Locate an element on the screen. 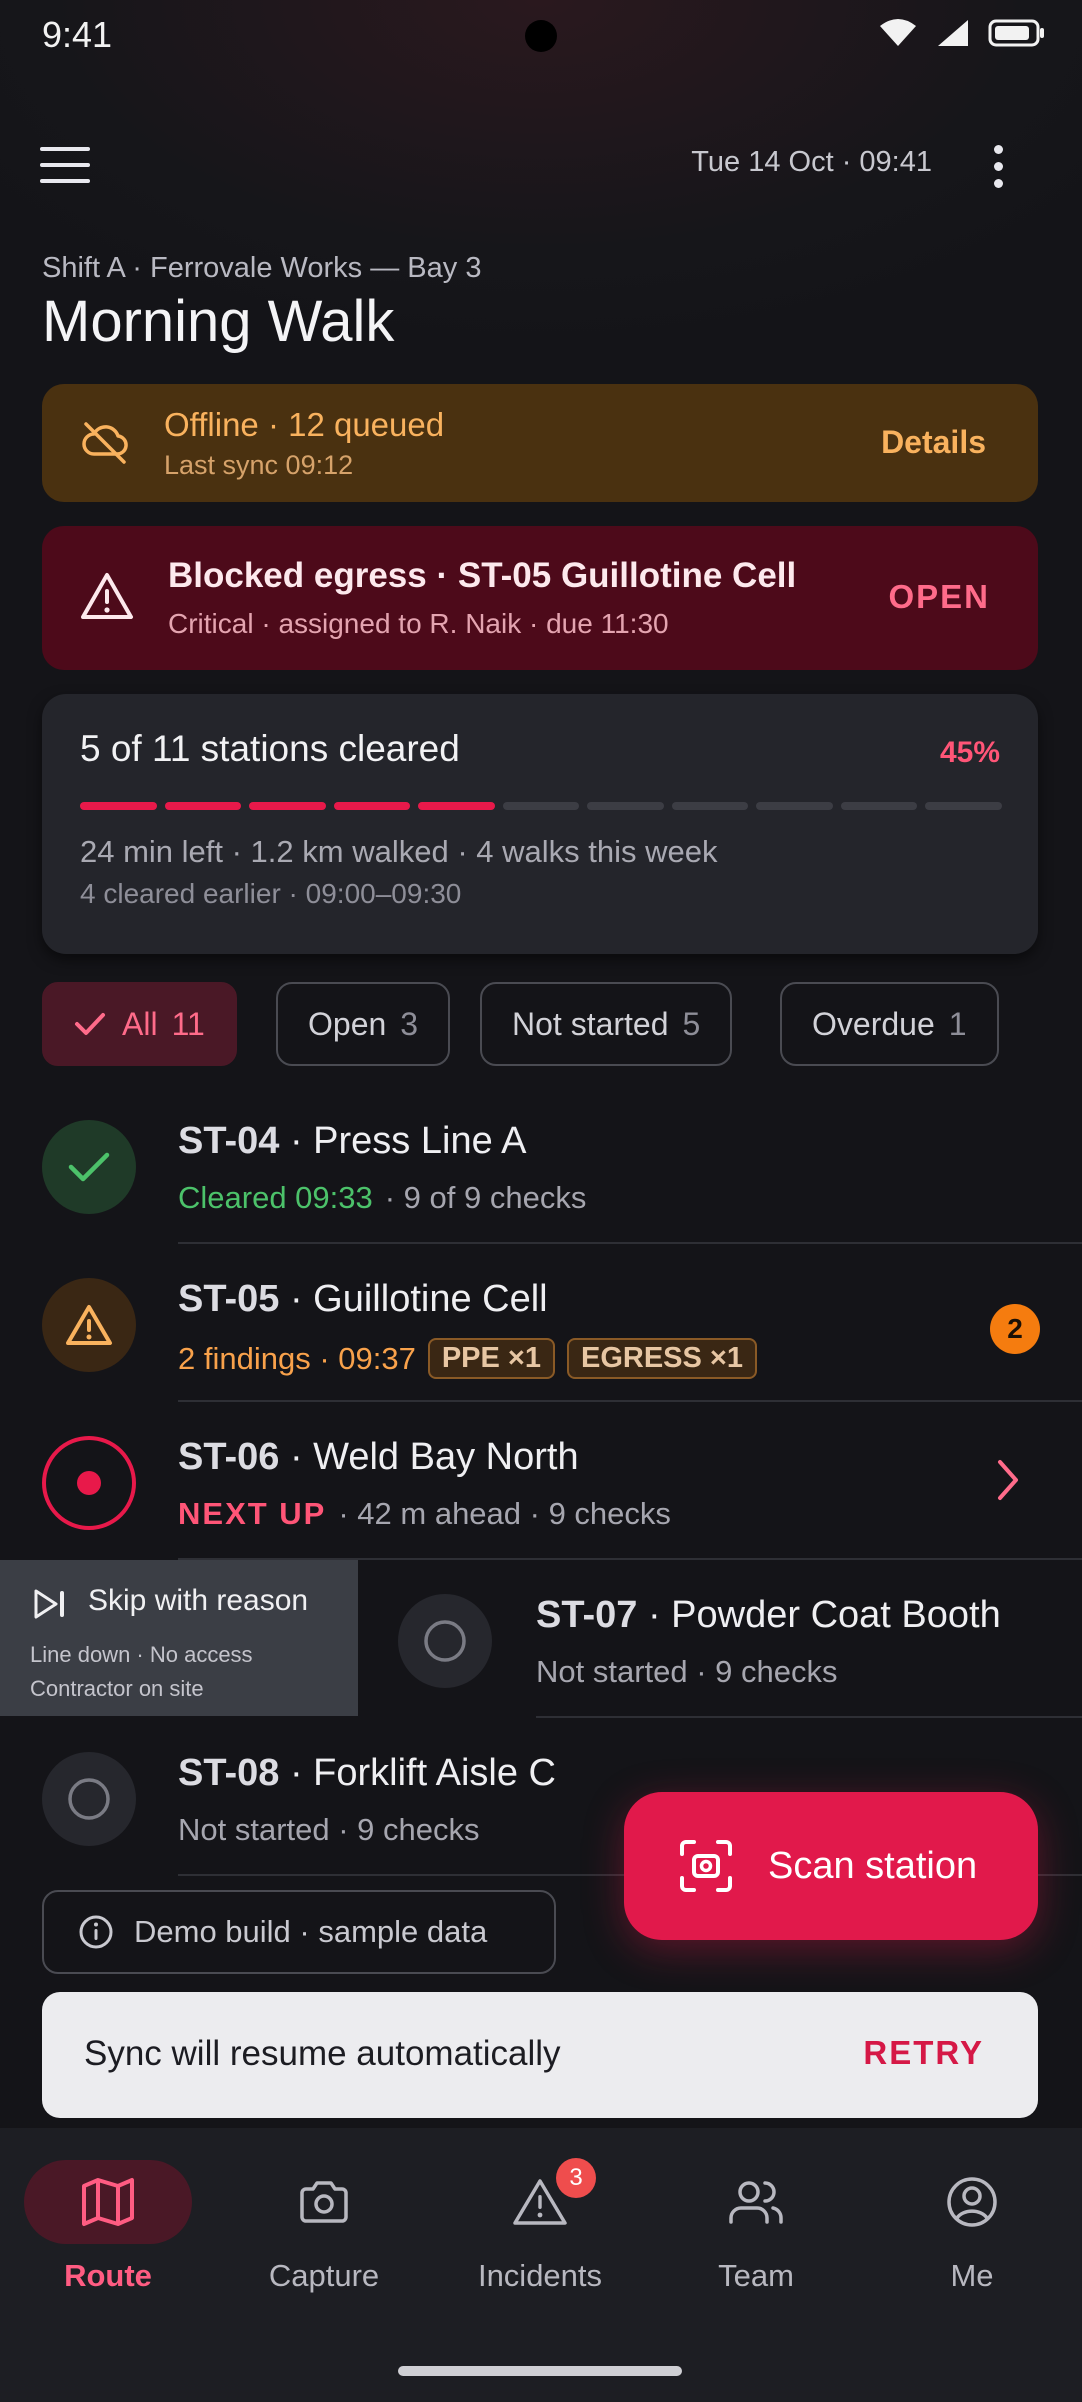 The height and width of the screenshot is (2402, 1082). demo-build-label: Demo build · sample data is located at coordinates (311, 1931).